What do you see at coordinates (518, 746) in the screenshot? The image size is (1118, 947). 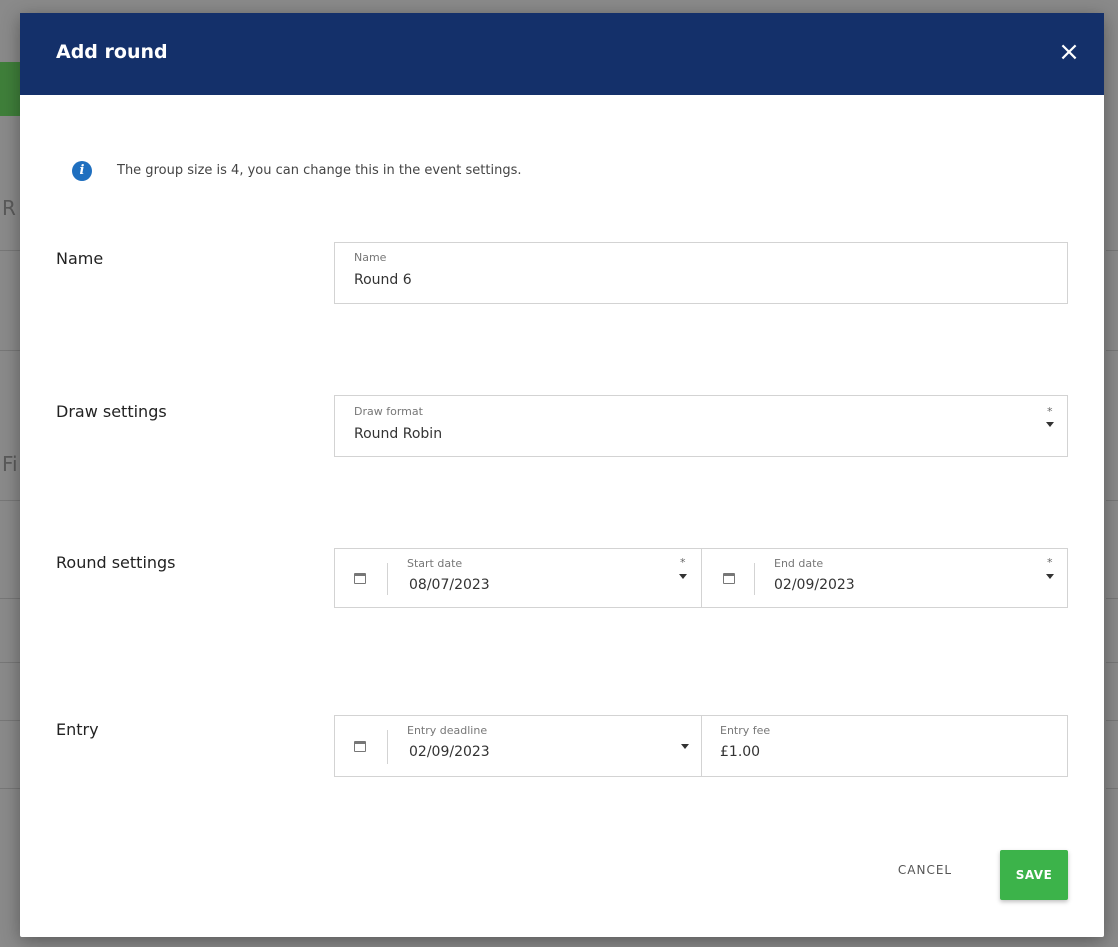 I see `entry-deadline-picker: Entry deadline 02/09/2023` at bounding box center [518, 746].